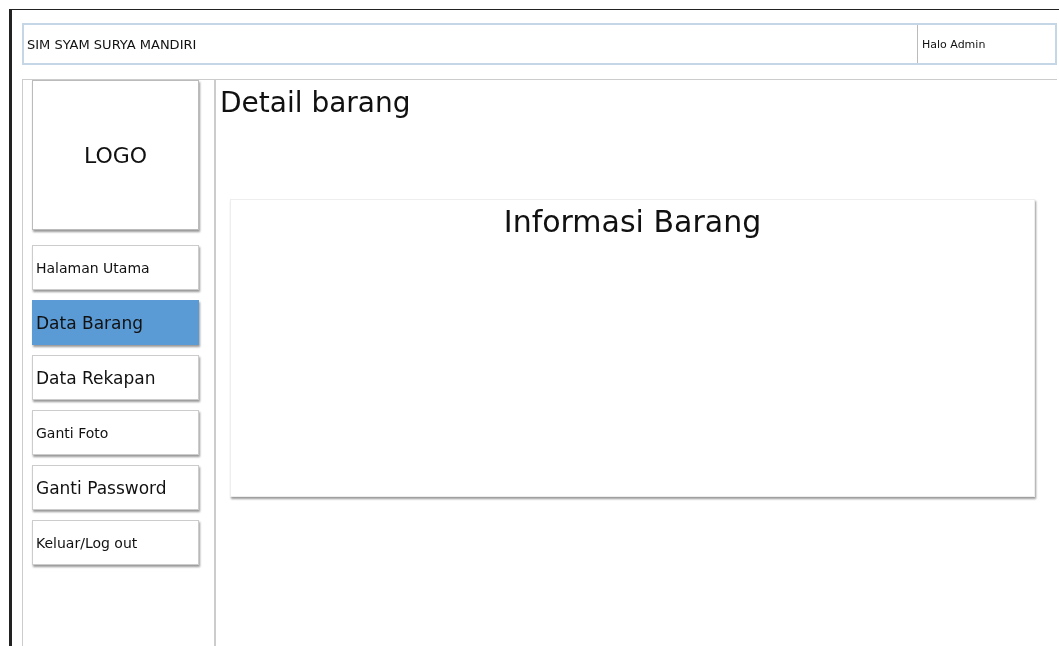 The image size is (1059, 646). Describe the element at coordinates (115, 155) in the screenshot. I see `logo-text: LOGO` at that location.